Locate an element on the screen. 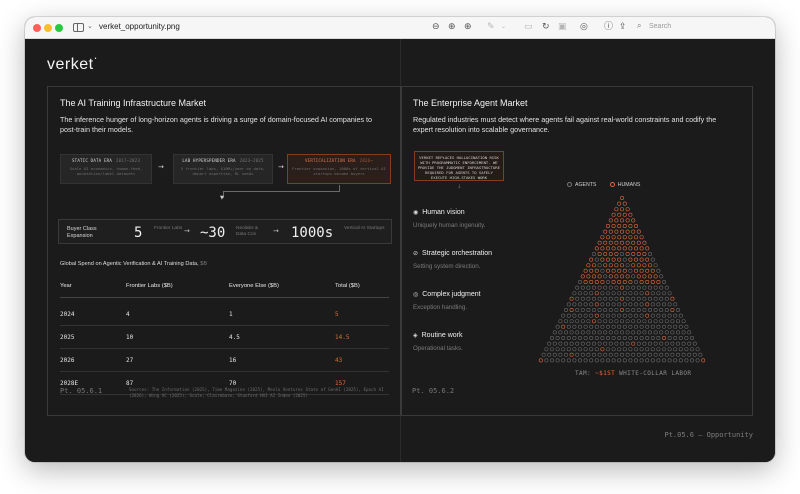 Image resolution: width=800 pixels, height=494 pixels. zoom-in-icon: ⊕ is located at coordinates (452, 27).